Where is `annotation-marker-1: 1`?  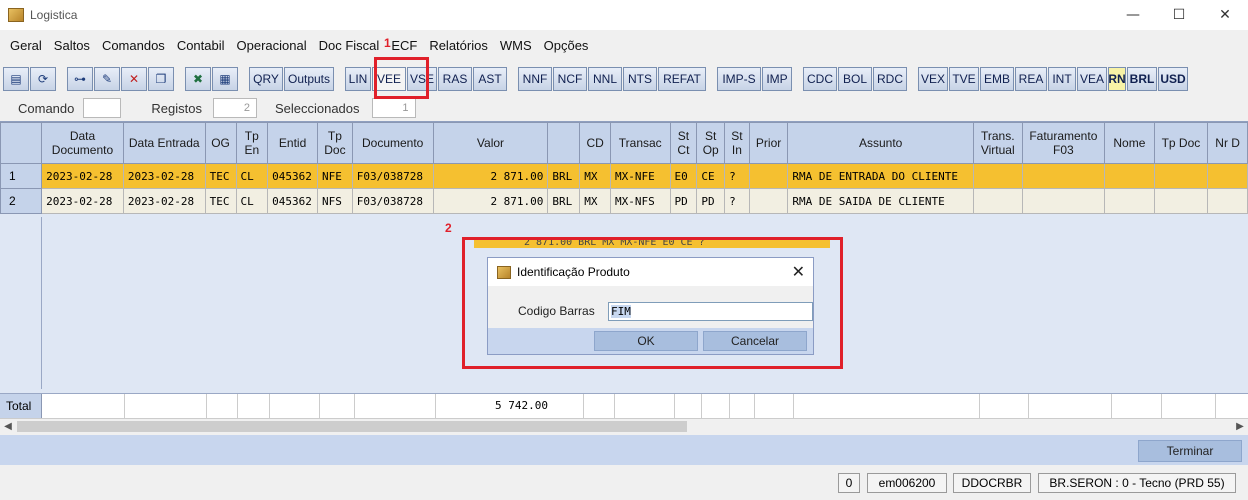 annotation-marker-1: 1 is located at coordinates (387, 43).